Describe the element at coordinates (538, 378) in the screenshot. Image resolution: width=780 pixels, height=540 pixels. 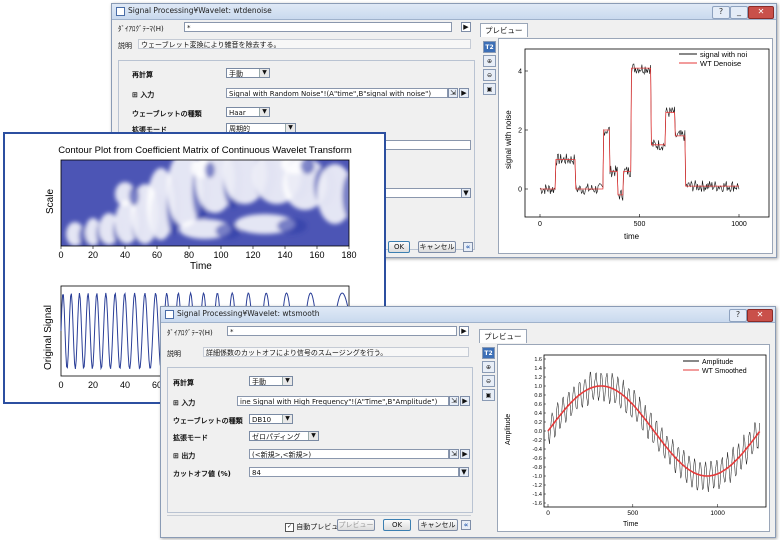
I see `y-tick-label: 1.2` at that location.